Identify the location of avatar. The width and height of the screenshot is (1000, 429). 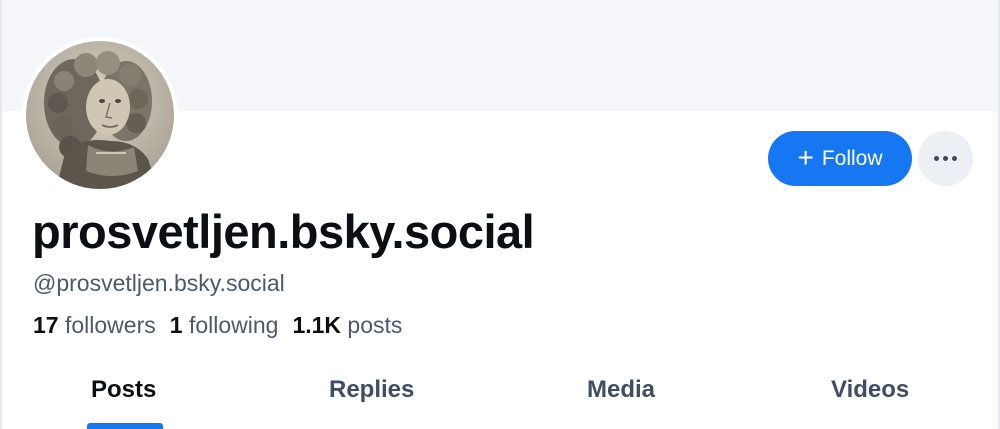
(100, 115).